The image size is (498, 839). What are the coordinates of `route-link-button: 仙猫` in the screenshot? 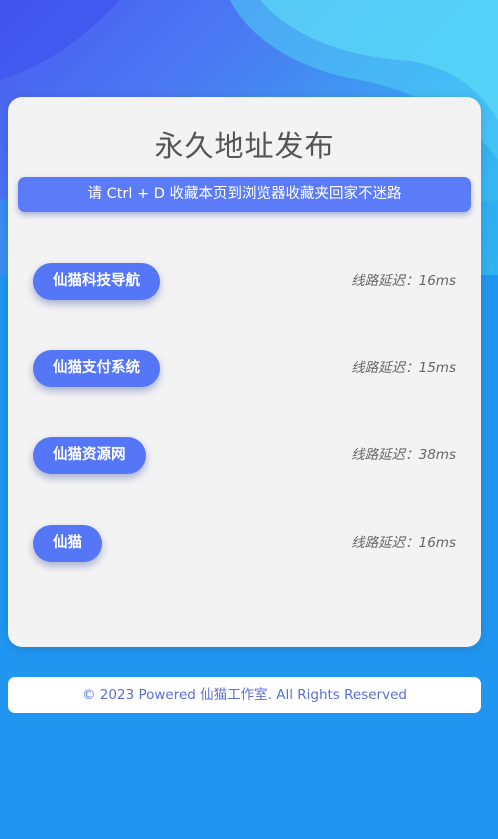 It's located at (67, 543).